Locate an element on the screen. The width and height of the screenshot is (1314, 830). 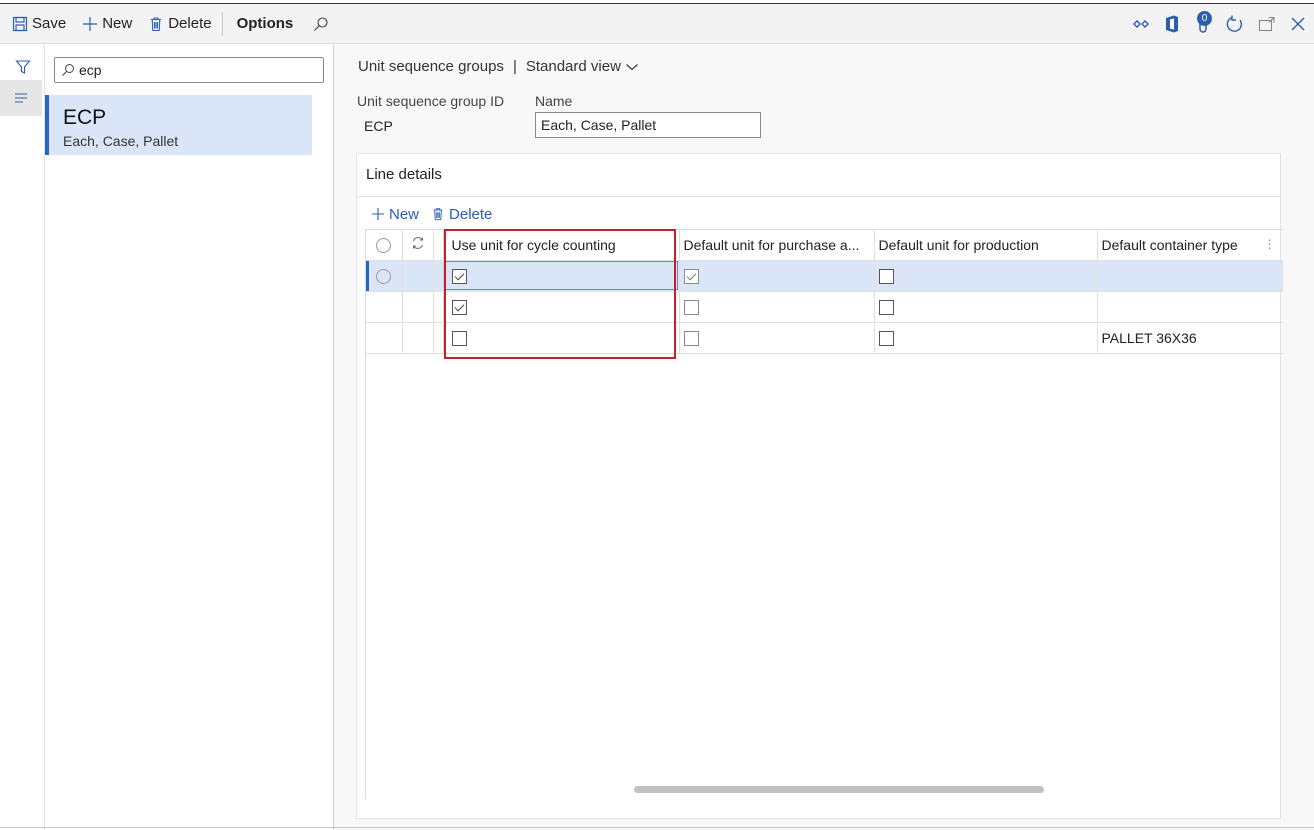
line-new-label: New is located at coordinates (404, 214).